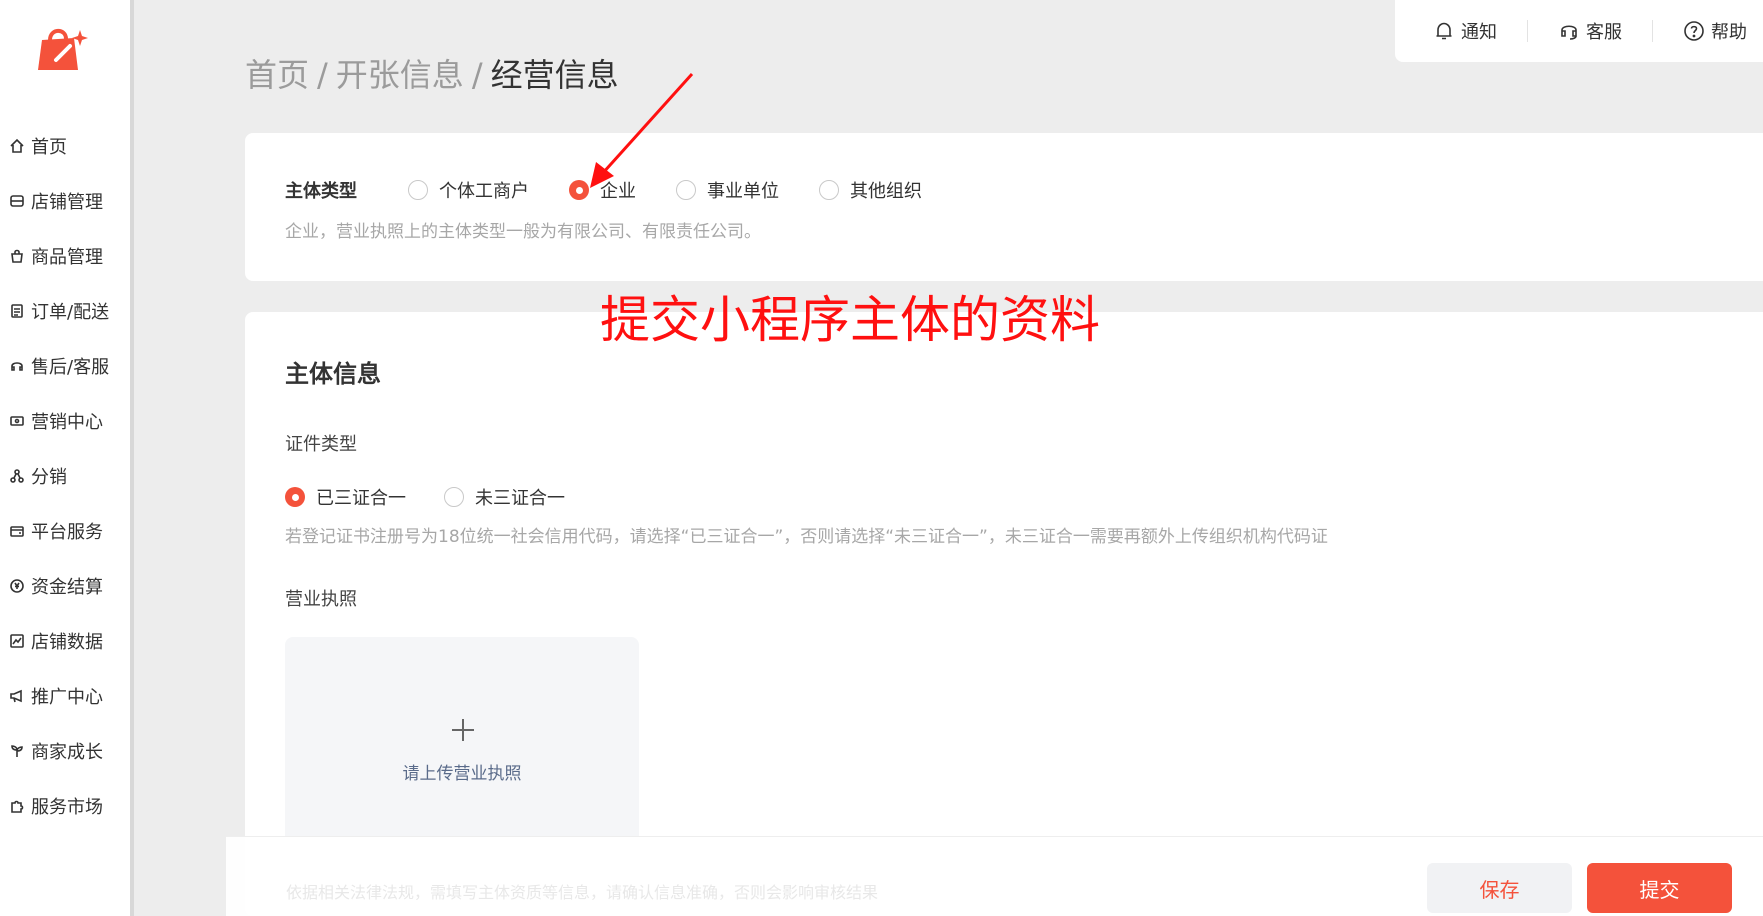  I want to click on breadcrumb: 首页 / 开张信息 / 经营信息, so click(432, 73).